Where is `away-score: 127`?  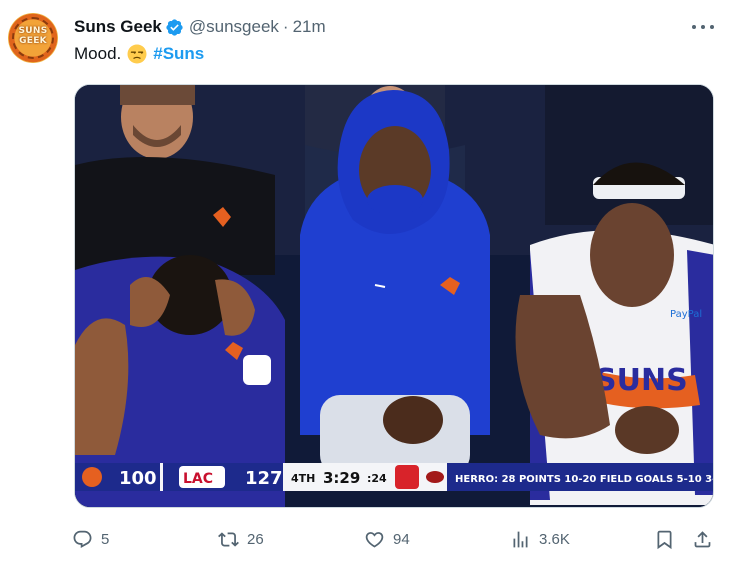 away-score: 127 is located at coordinates (264, 478).